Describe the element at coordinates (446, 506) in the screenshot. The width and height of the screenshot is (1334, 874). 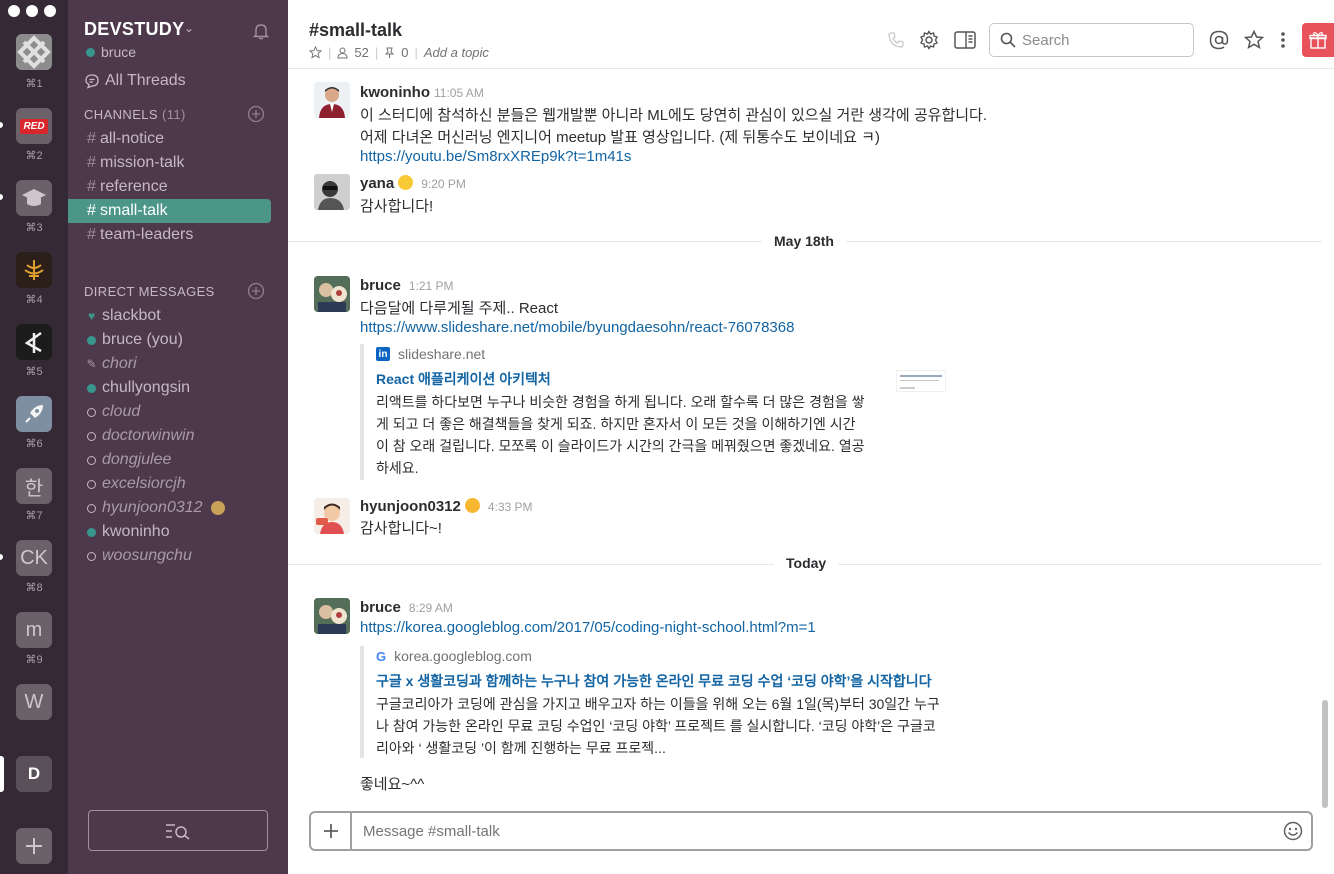
I see `message-sender: hyunjoon0312 4:33 PM` at that location.